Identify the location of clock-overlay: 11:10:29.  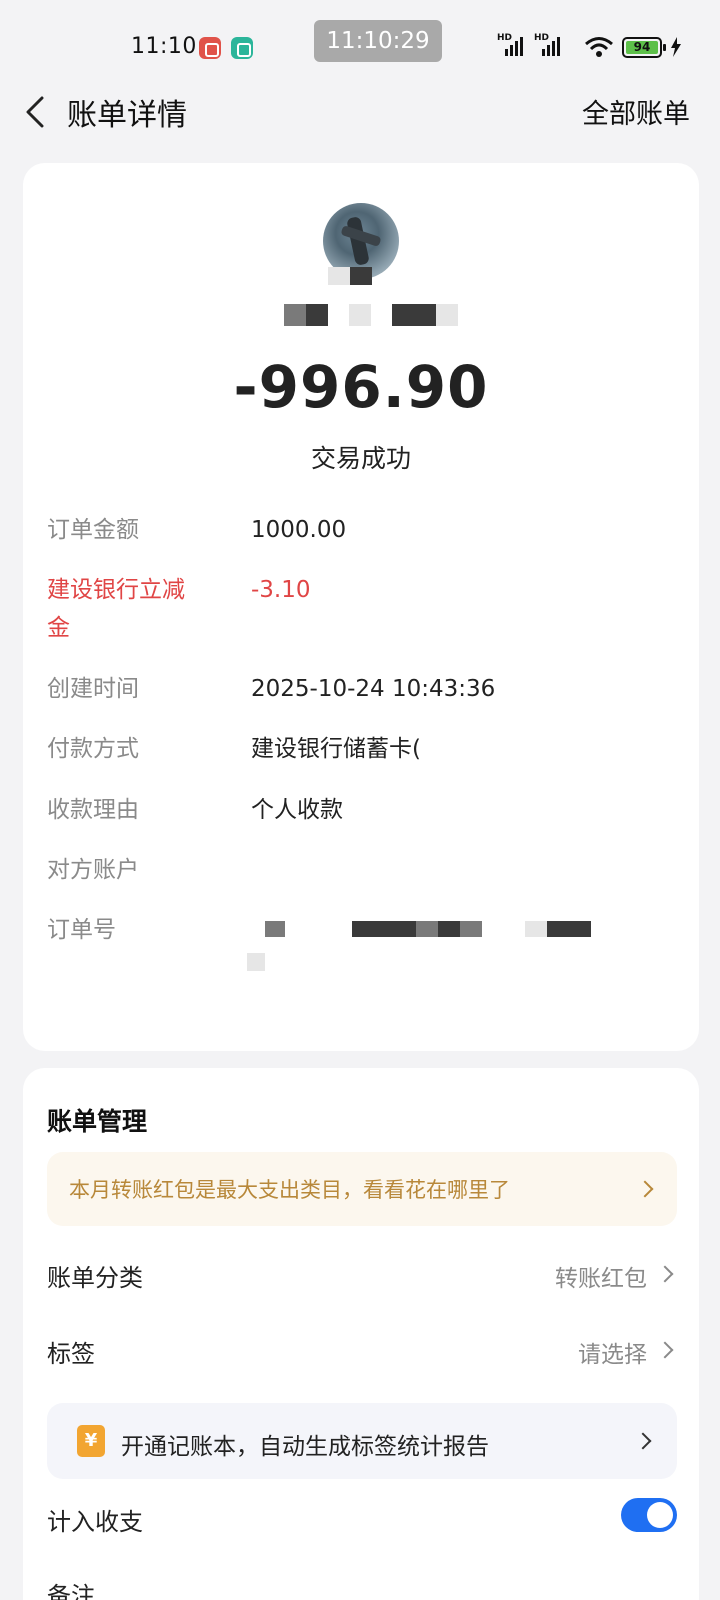
(378, 41).